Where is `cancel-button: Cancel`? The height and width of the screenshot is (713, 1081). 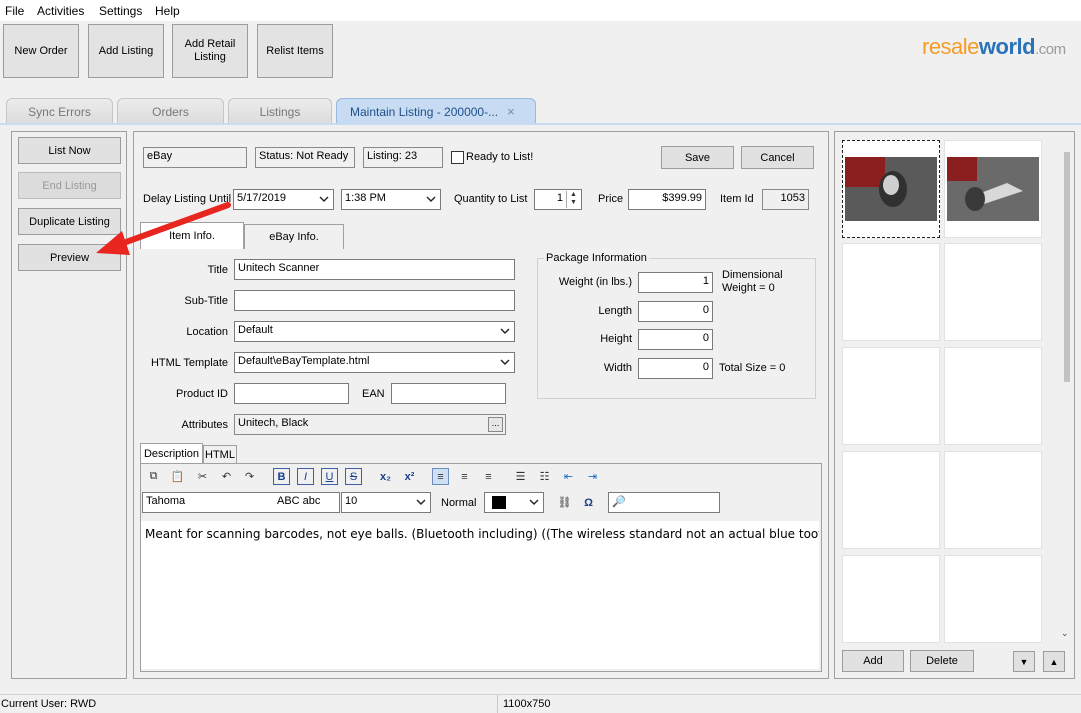 cancel-button: Cancel is located at coordinates (777, 157).